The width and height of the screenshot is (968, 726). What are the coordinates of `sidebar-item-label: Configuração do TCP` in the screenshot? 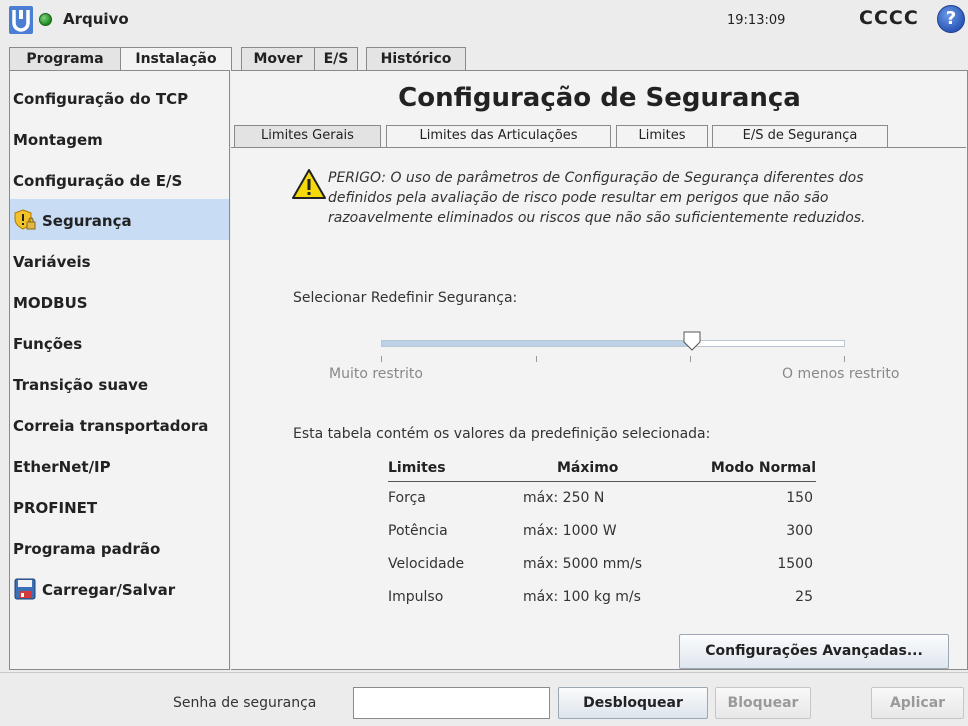 It's located at (101, 99).